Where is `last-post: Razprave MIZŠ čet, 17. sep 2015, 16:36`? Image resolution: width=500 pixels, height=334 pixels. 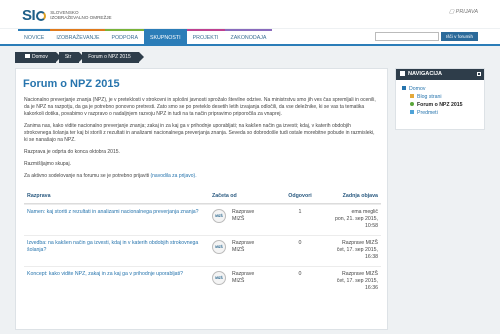
last-post: Razprave MIZŠ čet, 17. sep 2015, 16:36 is located at coordinates (351, 281).